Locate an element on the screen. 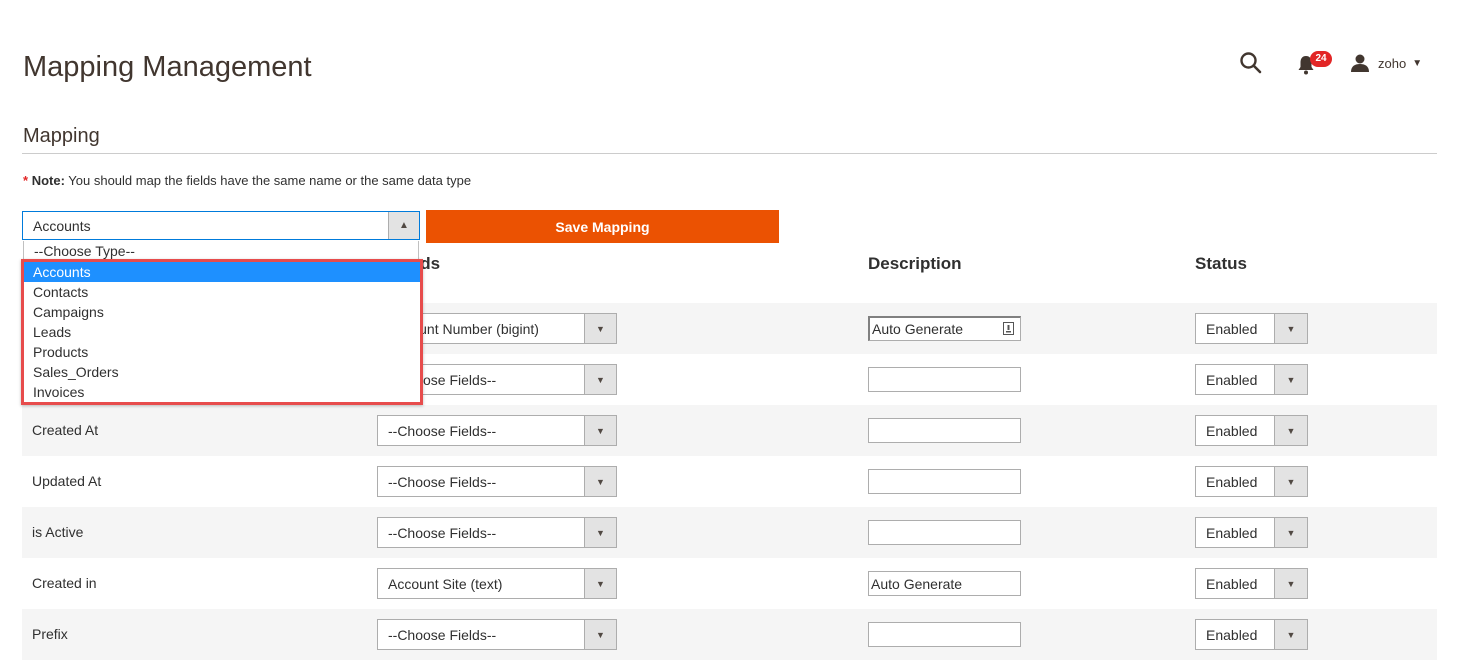 The image size is (1461, 660). dropdown-option: Leads is located at coordinates (222, 332).